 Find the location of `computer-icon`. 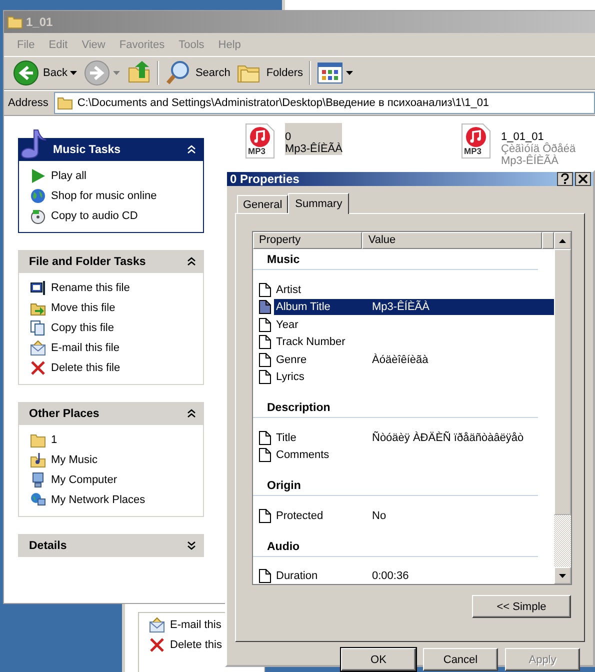

computer-icon is located at coordinates (38, 480).